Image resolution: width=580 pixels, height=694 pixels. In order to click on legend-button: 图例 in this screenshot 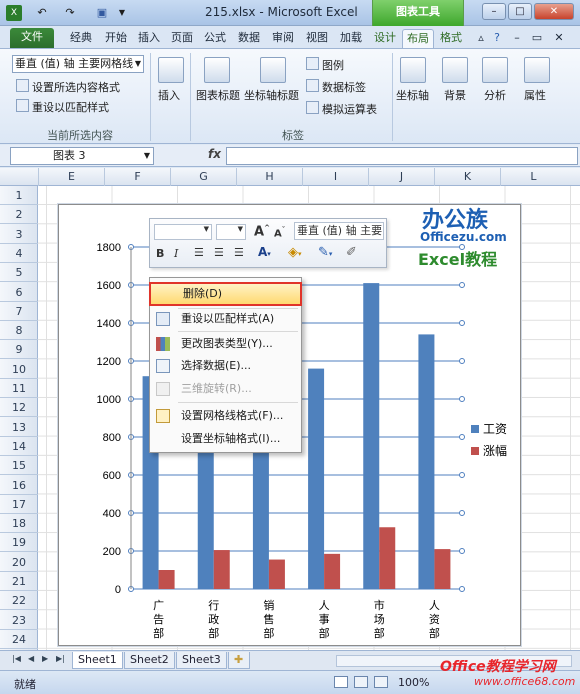, I will do `click(333, 65)`.